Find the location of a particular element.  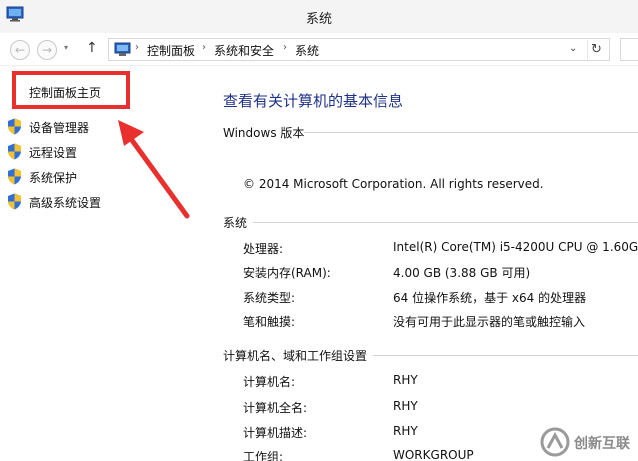

up-level-button: ↑ is located at coordinates (92, 48).